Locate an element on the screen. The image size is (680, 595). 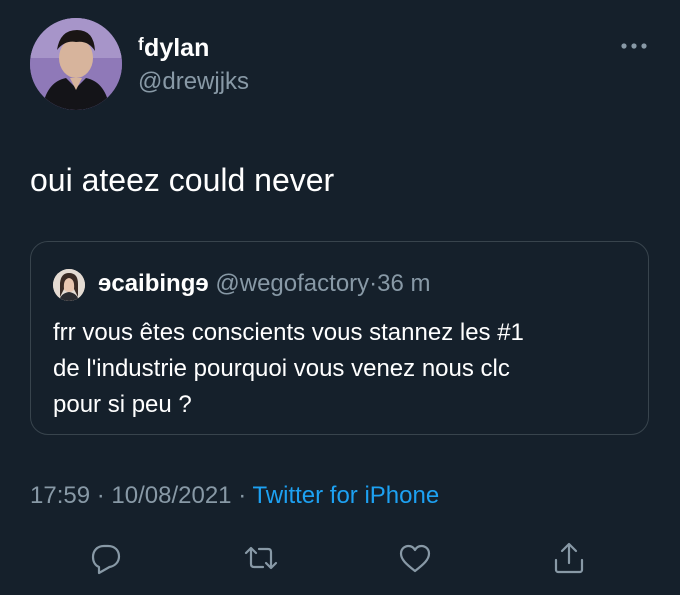
quoted-tweet-header: ɘcaibingɘ @wegofactory·36 m is located at coordinates (264, 284).